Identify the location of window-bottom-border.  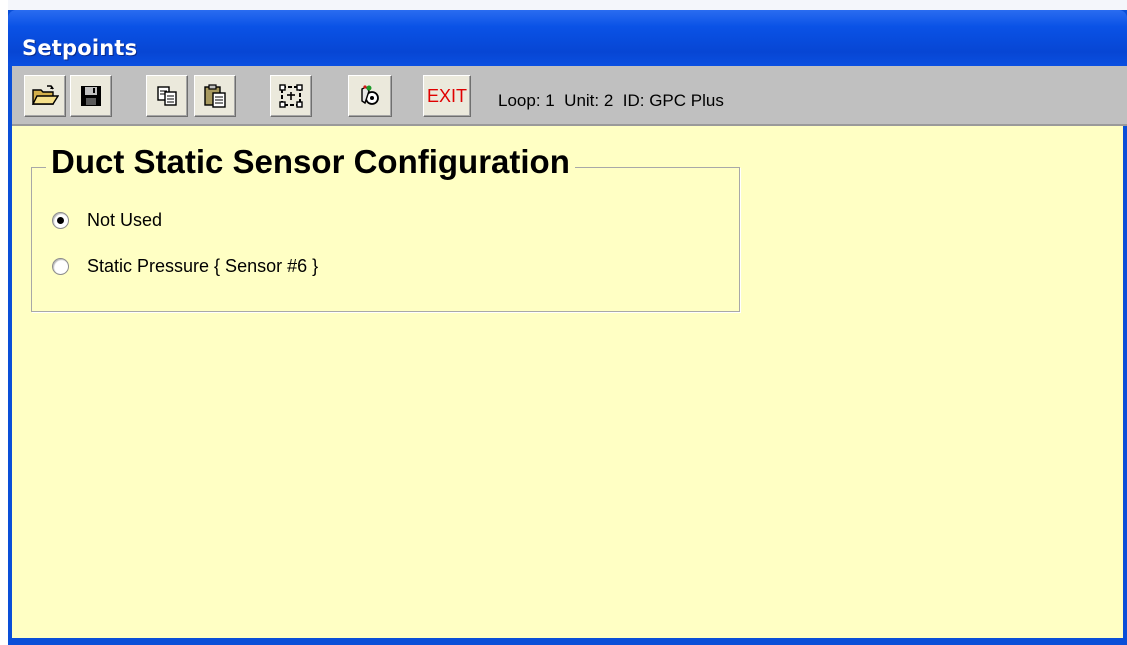
(567, 641).